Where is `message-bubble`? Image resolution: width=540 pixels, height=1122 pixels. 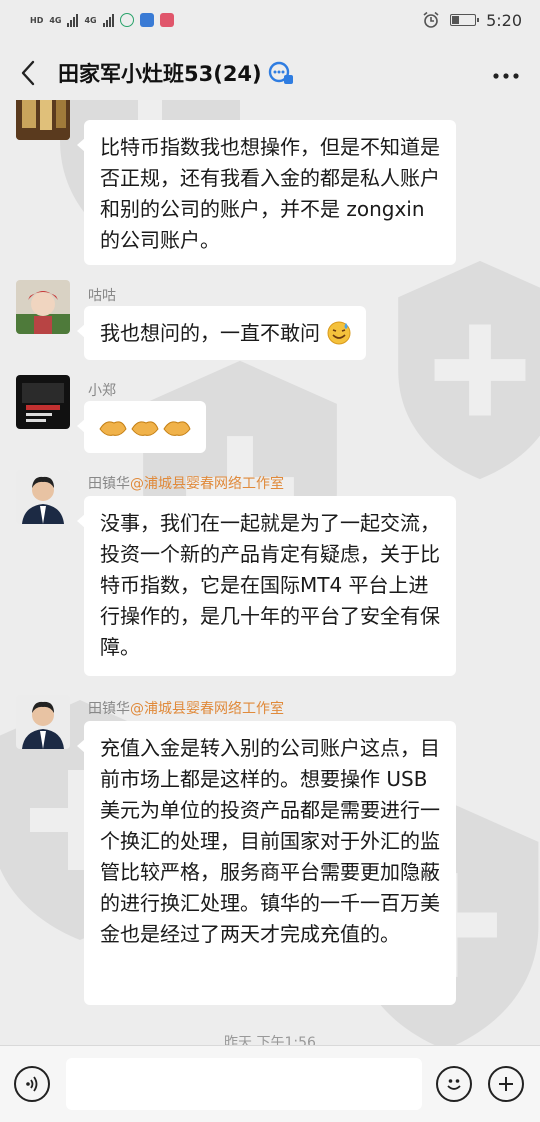 message-bubble is located at coordinates (141, 427).